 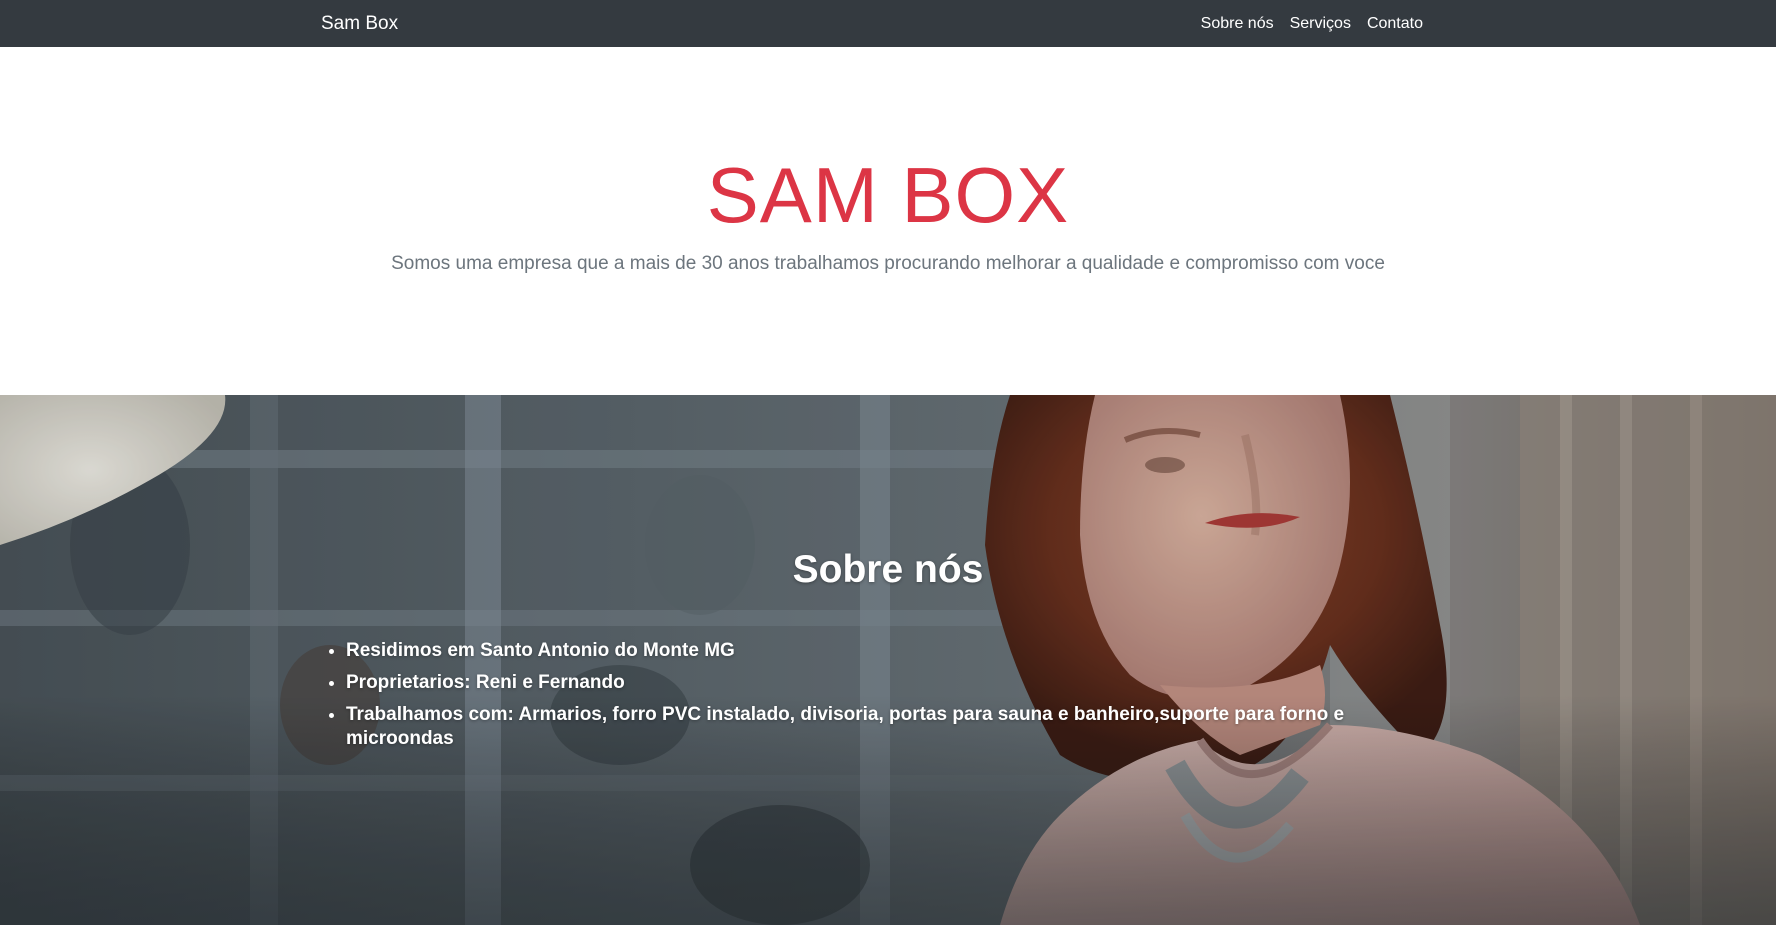 I want to click on nav-link-sobre-nos: Sobre nós, so click(x=1237, y=24).